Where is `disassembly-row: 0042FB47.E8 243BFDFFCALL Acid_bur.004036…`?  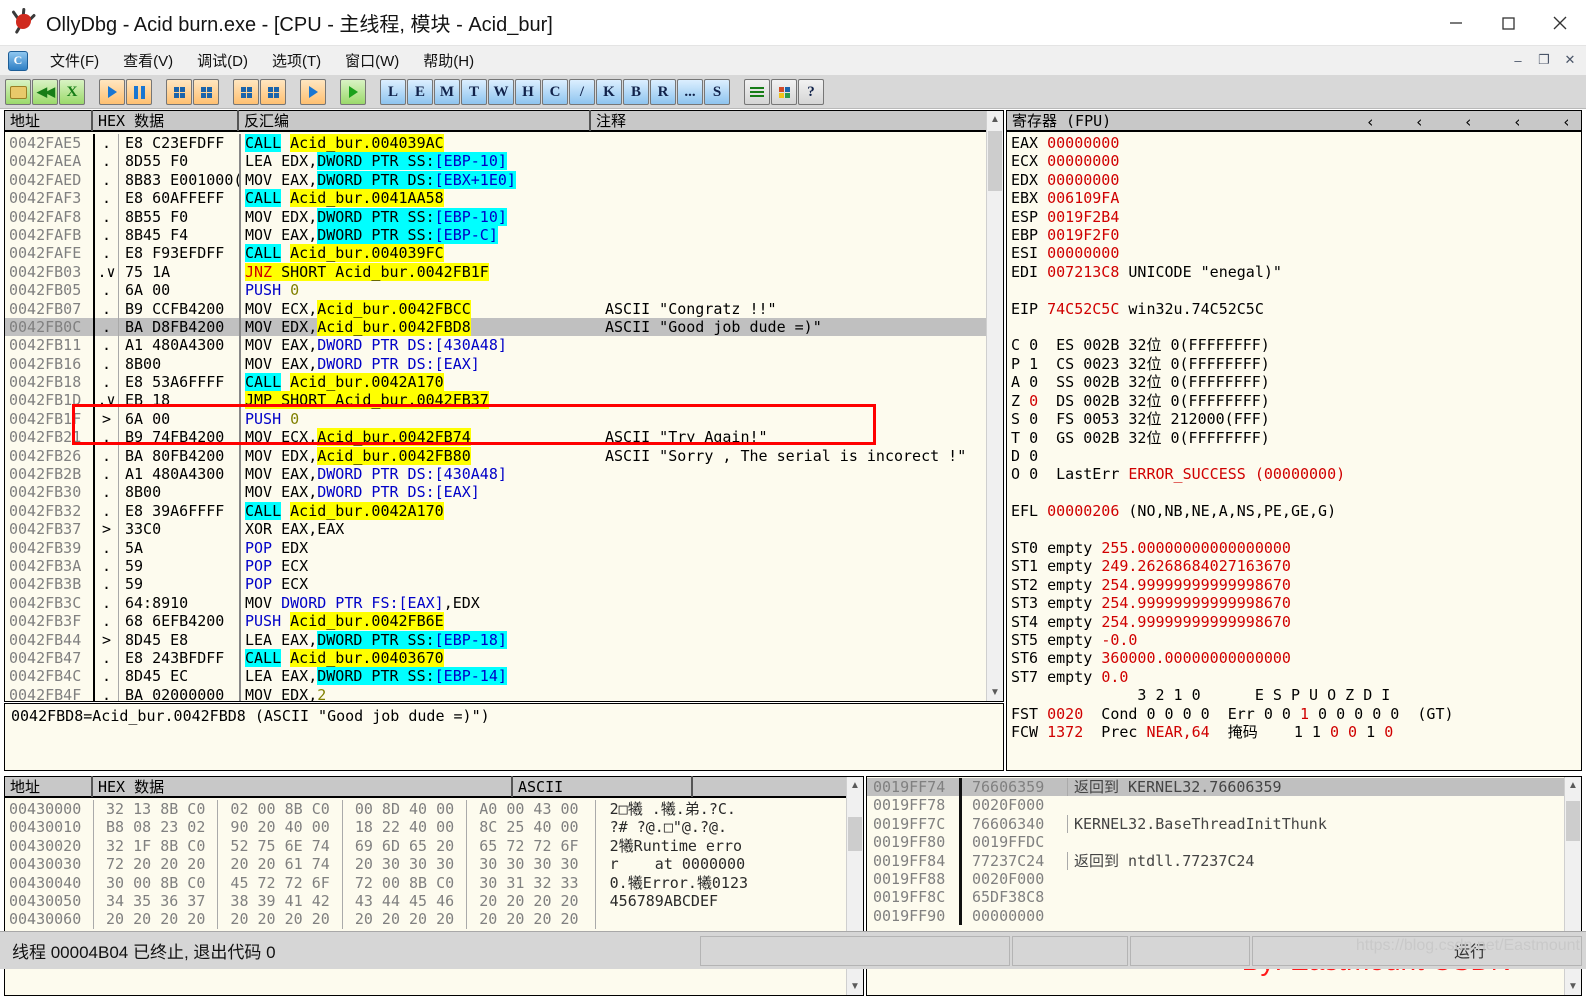 disassembly-row: 0042FB47.E8 243BFDFFCALL Acid_bur.004036… is located at coordinates (495, 658).